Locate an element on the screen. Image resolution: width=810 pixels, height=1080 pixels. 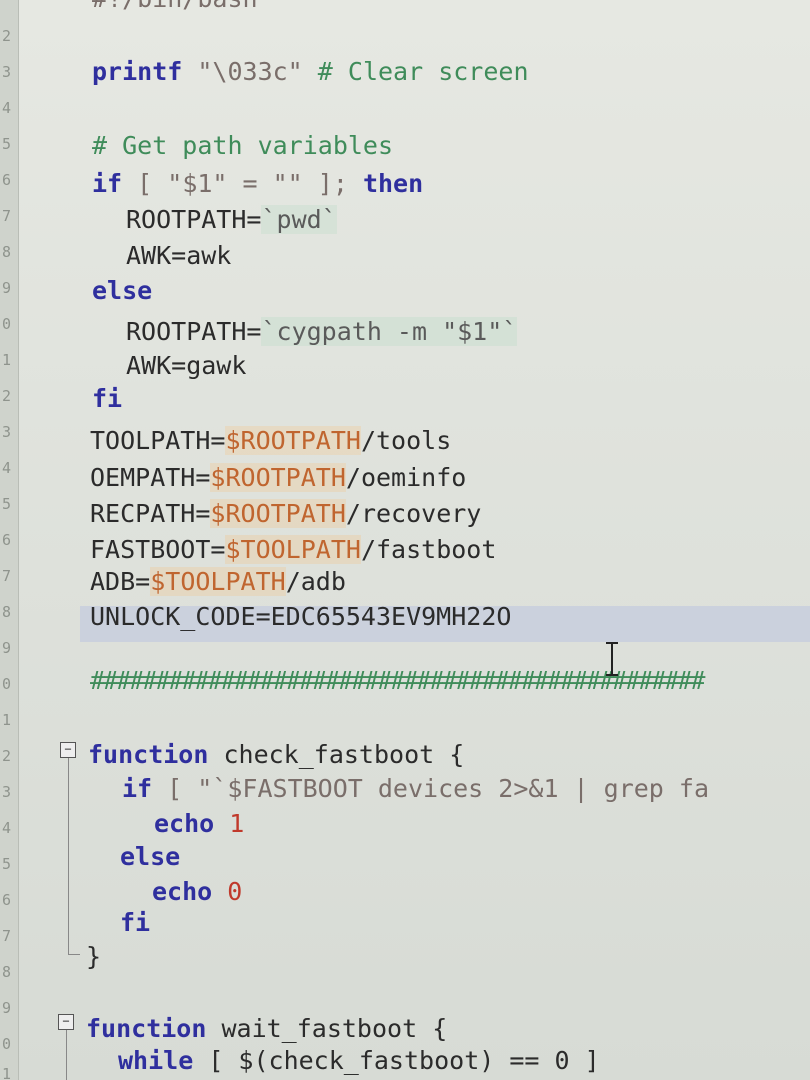
closing-brace: } is located at coordinates (94, 956).